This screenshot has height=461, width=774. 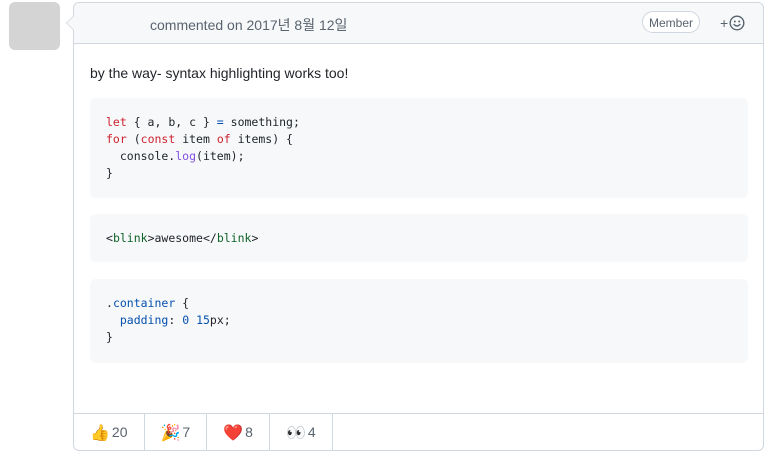 I want to click on code-token: px;, so click(x=220, y=320).